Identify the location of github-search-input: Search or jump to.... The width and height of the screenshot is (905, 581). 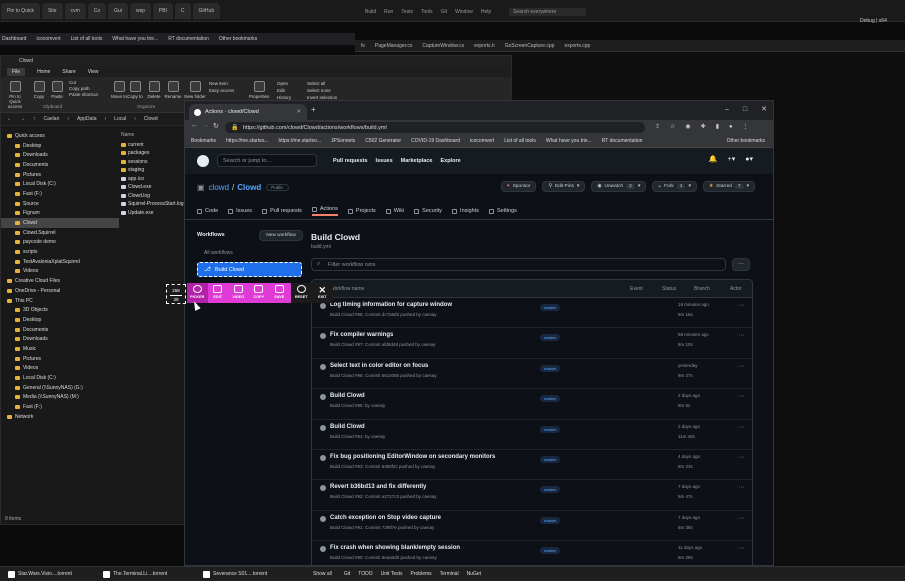
(267, 160).